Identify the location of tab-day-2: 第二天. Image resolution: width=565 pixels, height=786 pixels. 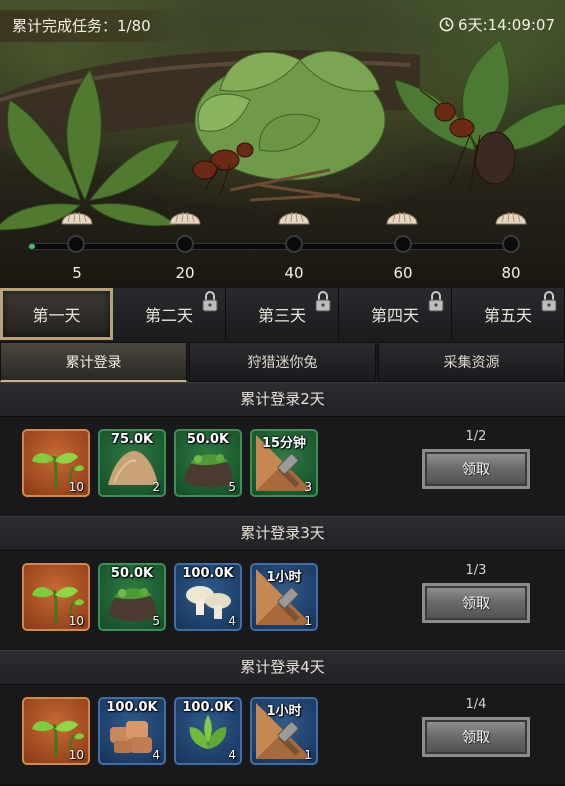
(169, 314).